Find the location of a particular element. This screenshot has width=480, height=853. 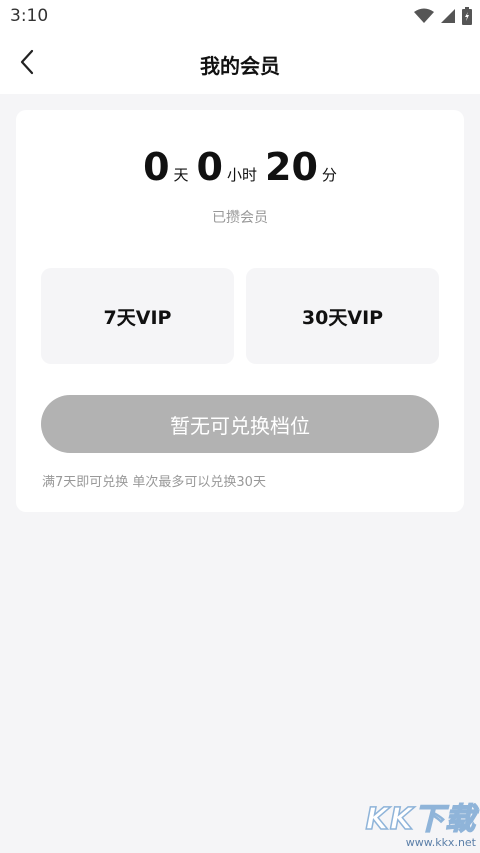

saved-membership-label: 已攒会员 is located at coordinates (240, 218).